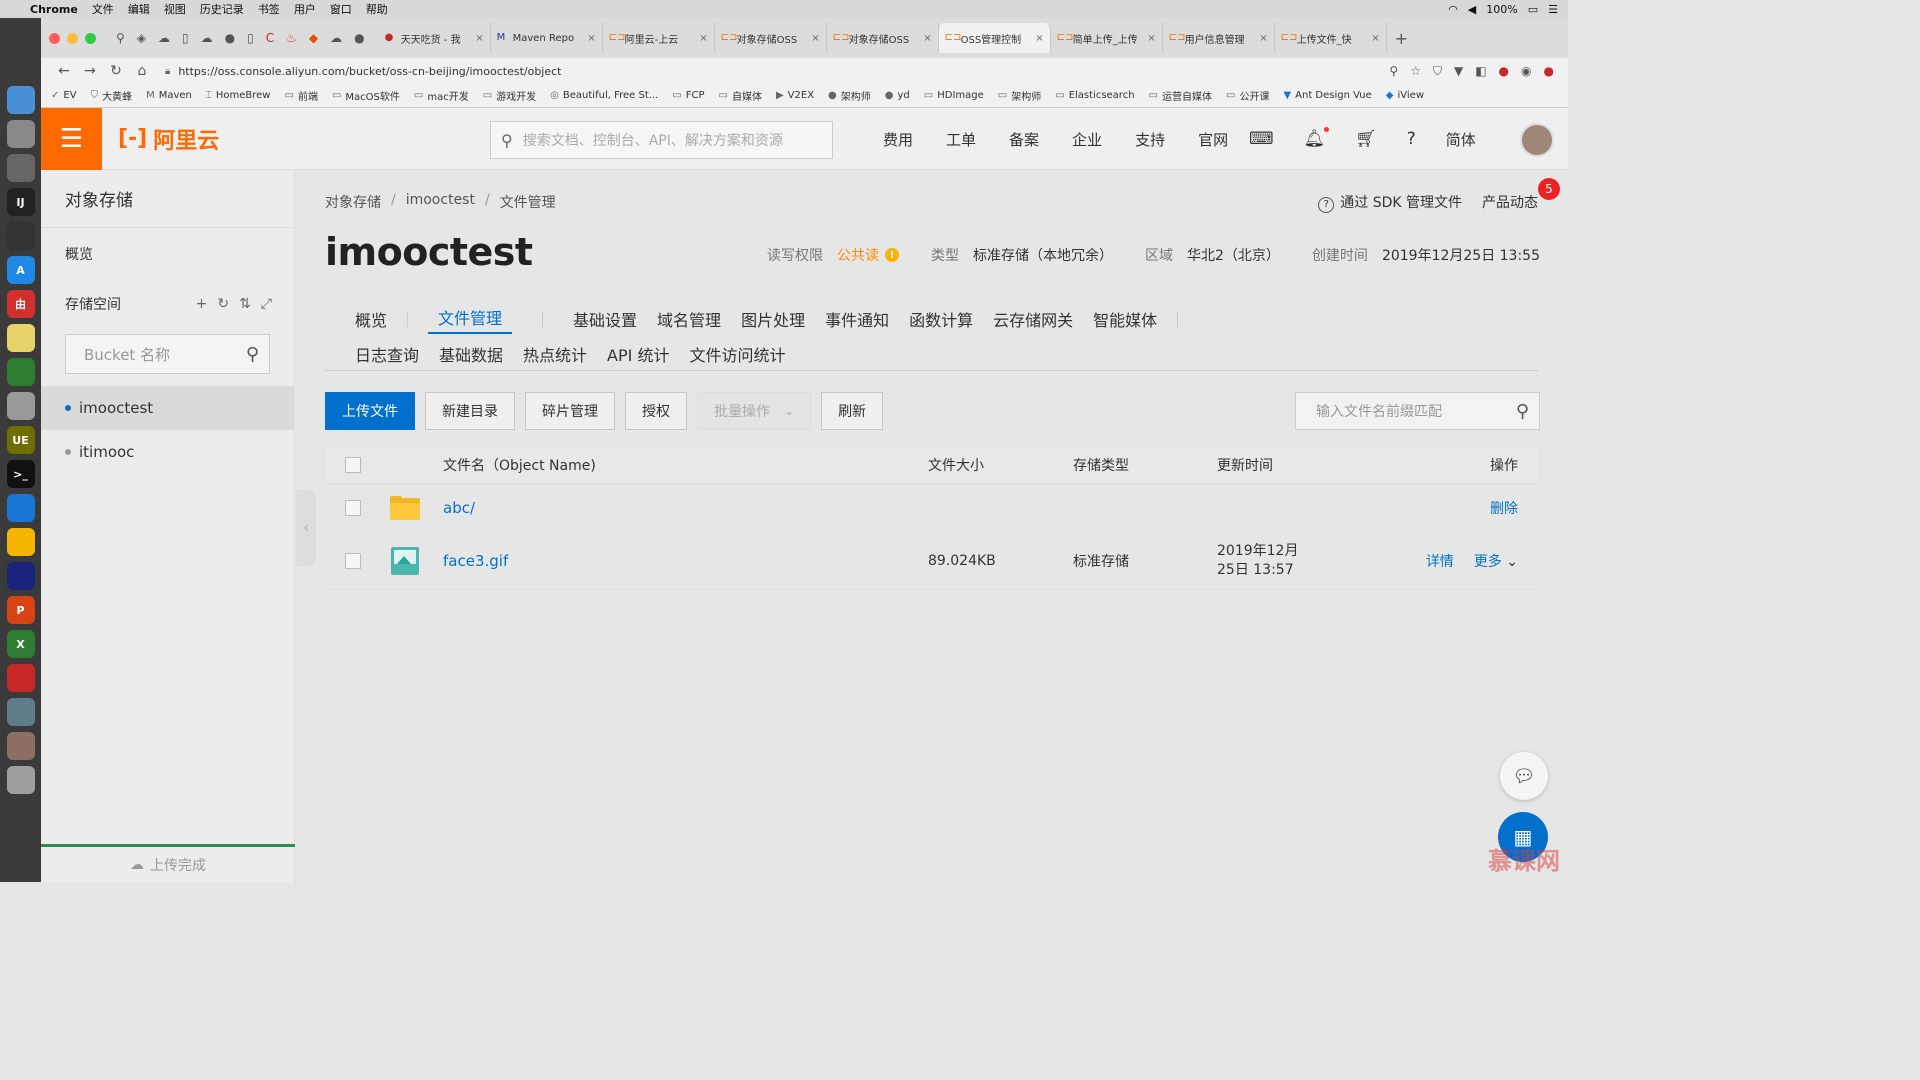  I want to click on pinned-tab-icon: ◈, so click(141, 38).